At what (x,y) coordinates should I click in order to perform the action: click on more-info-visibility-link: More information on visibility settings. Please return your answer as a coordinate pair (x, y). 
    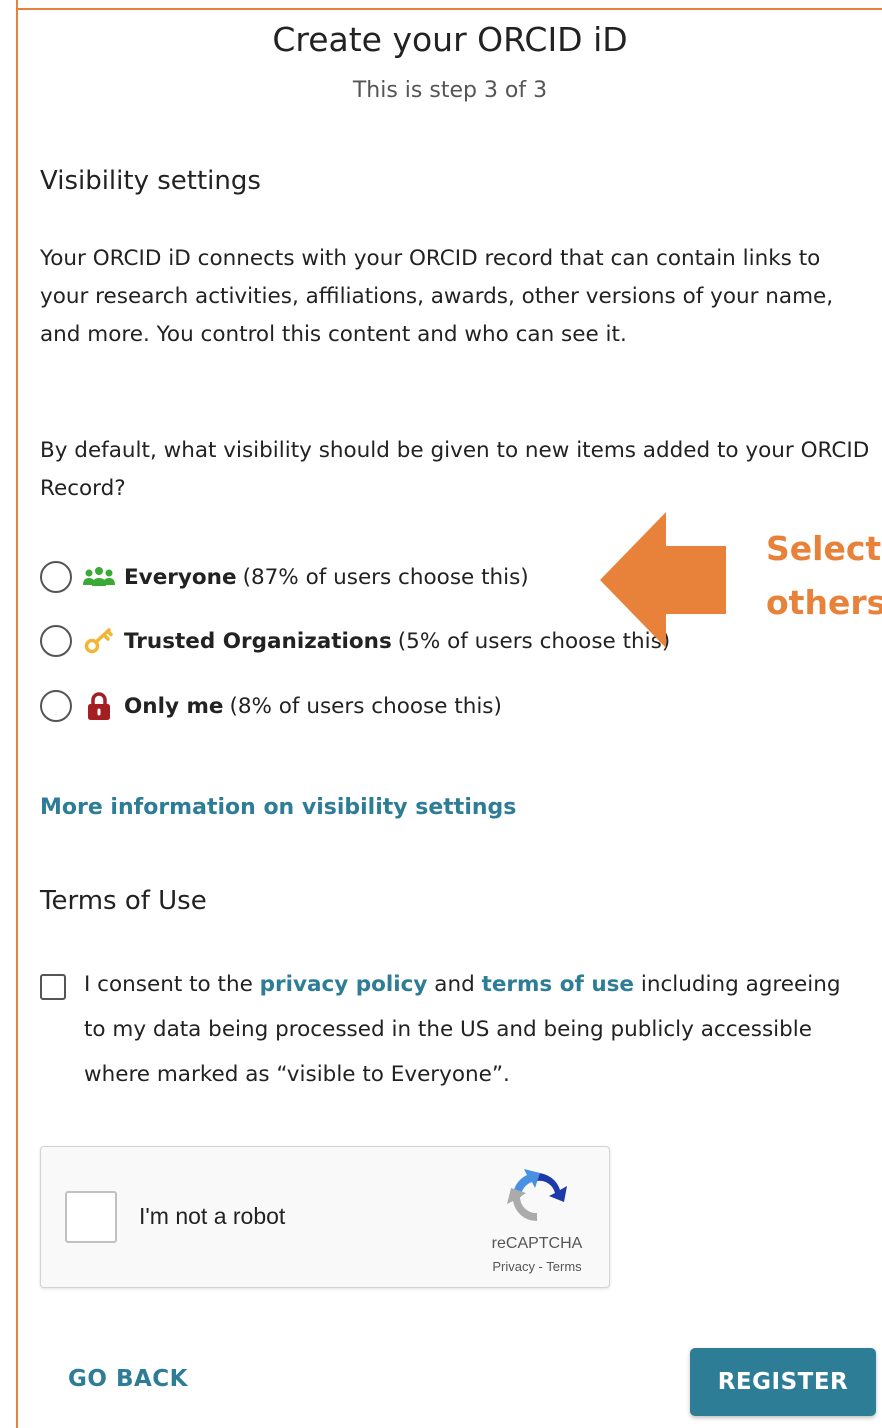
    Looking at the image, I should click on (278, 807).